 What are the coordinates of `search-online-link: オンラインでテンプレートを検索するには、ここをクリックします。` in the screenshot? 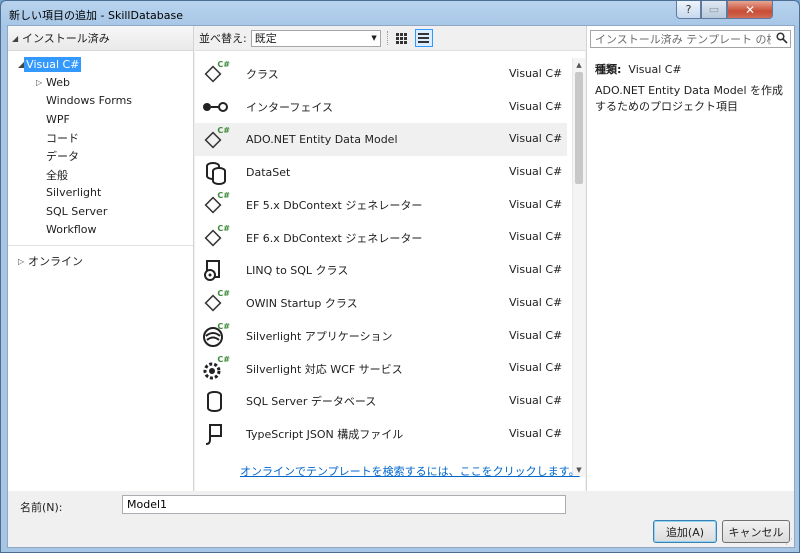 It's located at (410, 471).